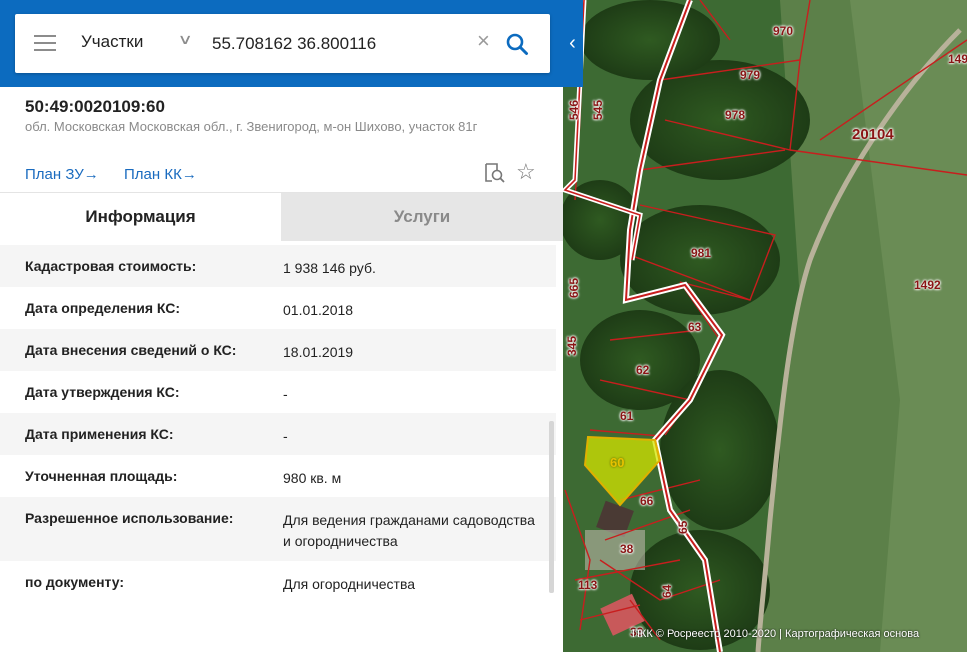  I want to click on selected-parcel-label: 60, so click(617, 462).